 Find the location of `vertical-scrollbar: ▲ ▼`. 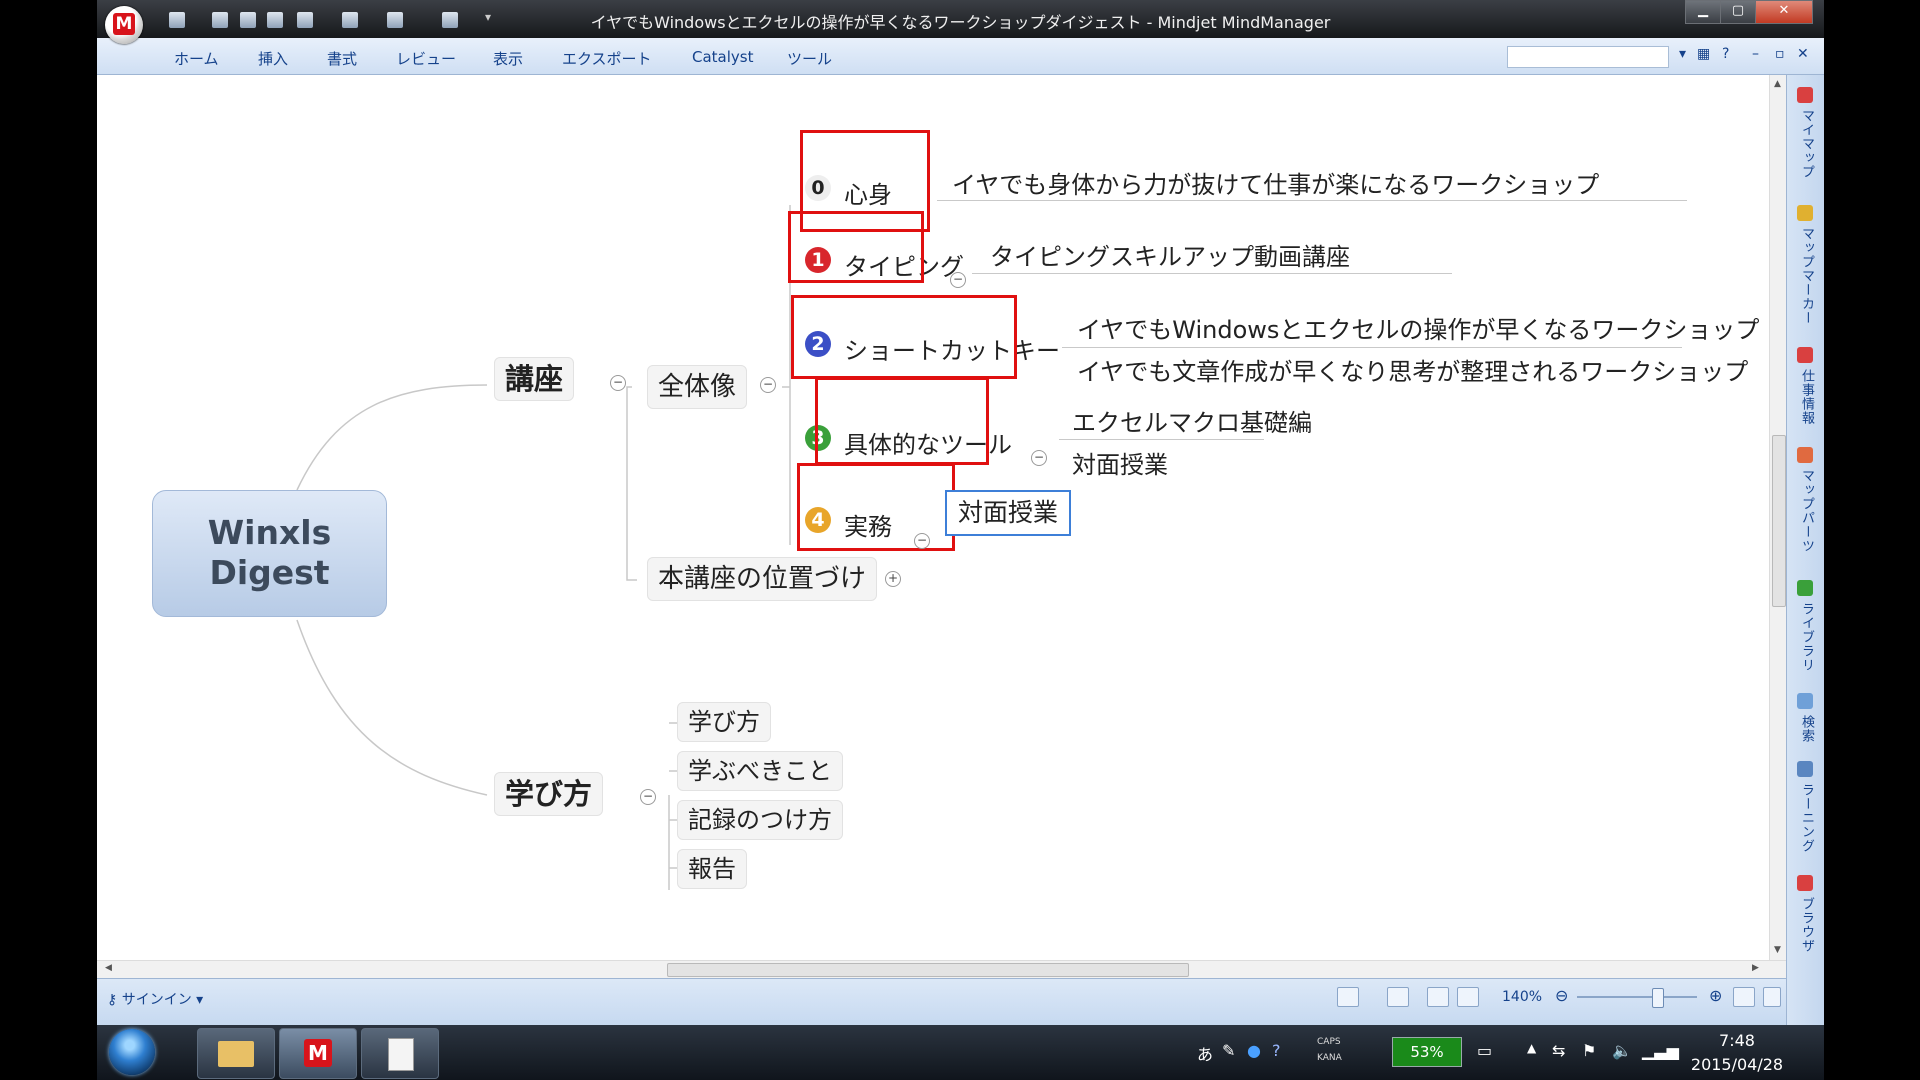

vertical-scrollbar: ▲ ▼ is located at coordinates (1778, 517).